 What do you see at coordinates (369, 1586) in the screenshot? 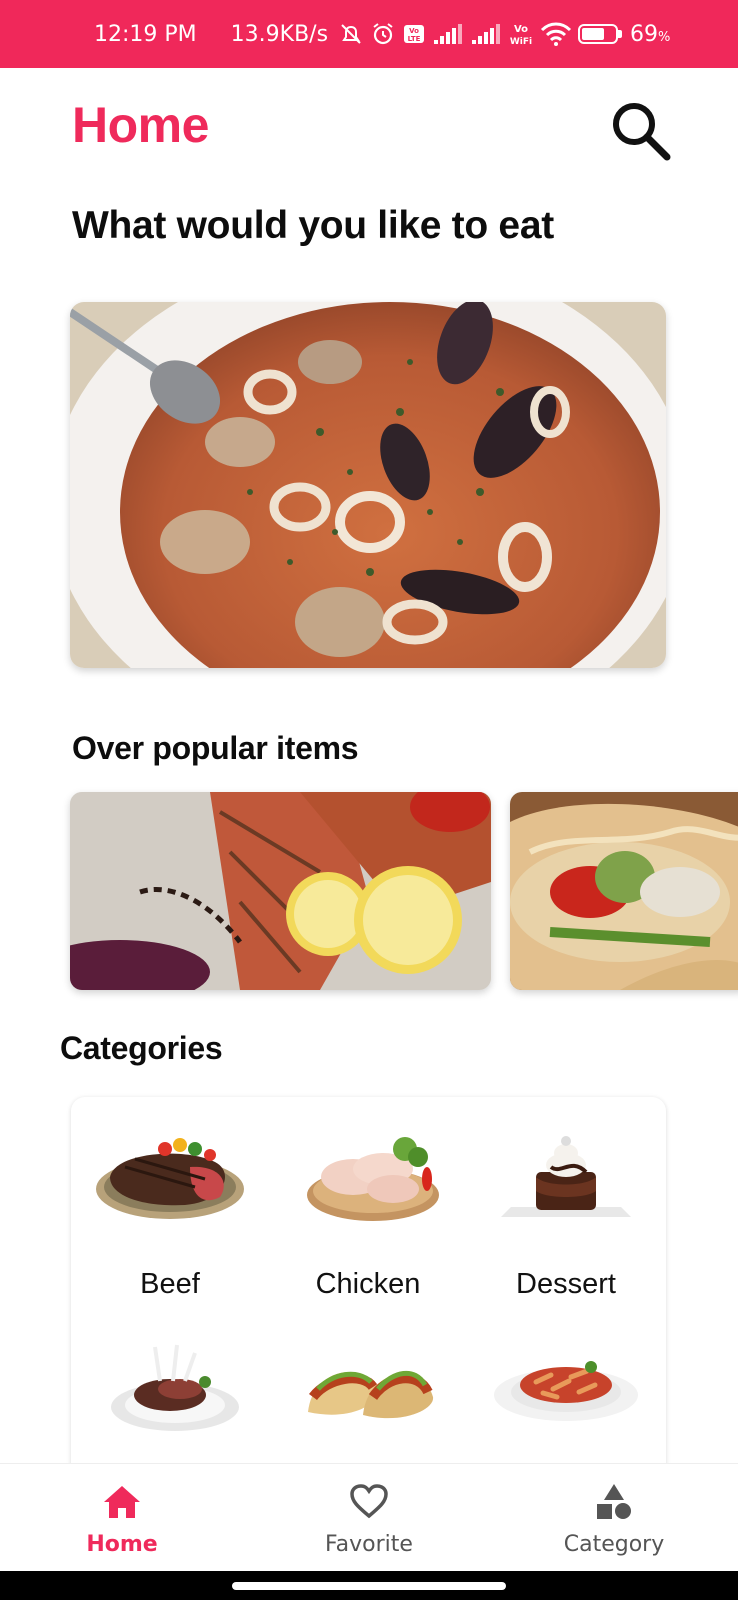
I see `home-gesture-pill` at bounding box center [369, 1586].